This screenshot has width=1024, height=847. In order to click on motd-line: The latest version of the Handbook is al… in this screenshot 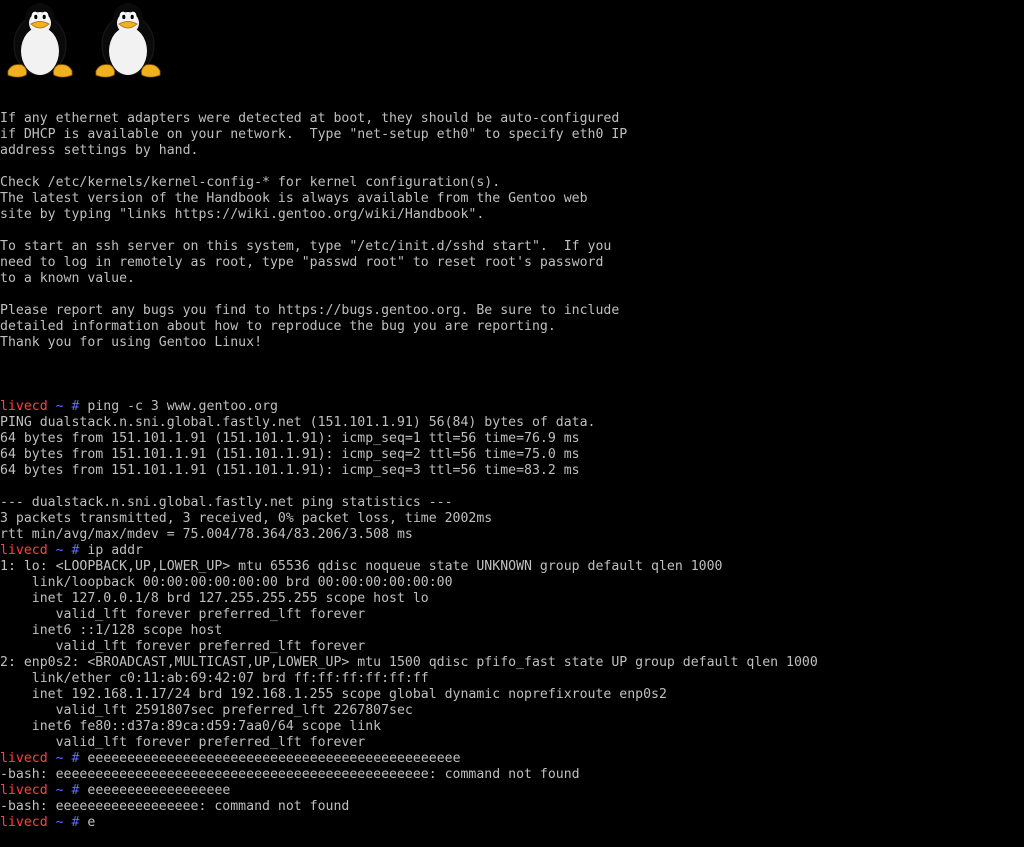, I will do `click(294, 198)`.